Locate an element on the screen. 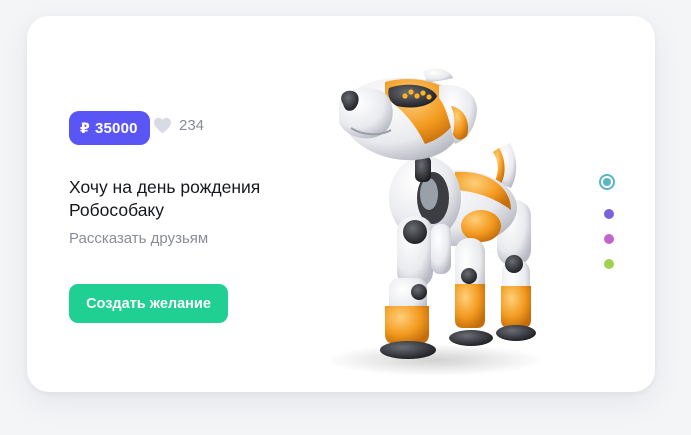 The height and width of the screenshot is (435, 691). price-amount: 35000 is located at coordinates (116, 128).